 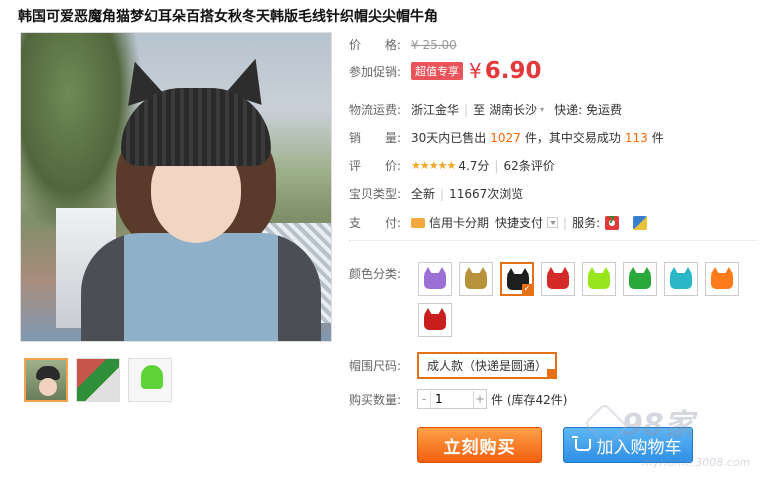 What do you see at coordinates (375, 399) in the screenshot?
I see `quantity-label: 购买数量:` at bounding box center [375, 399].